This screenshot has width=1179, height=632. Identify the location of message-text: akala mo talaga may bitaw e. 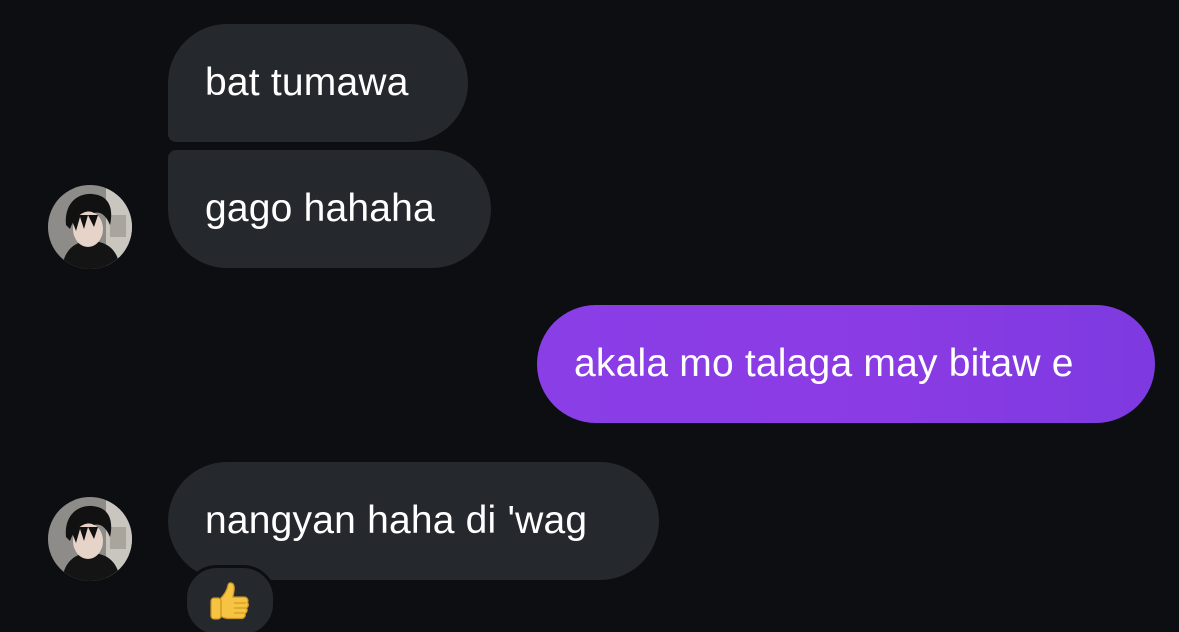
(824, 363).